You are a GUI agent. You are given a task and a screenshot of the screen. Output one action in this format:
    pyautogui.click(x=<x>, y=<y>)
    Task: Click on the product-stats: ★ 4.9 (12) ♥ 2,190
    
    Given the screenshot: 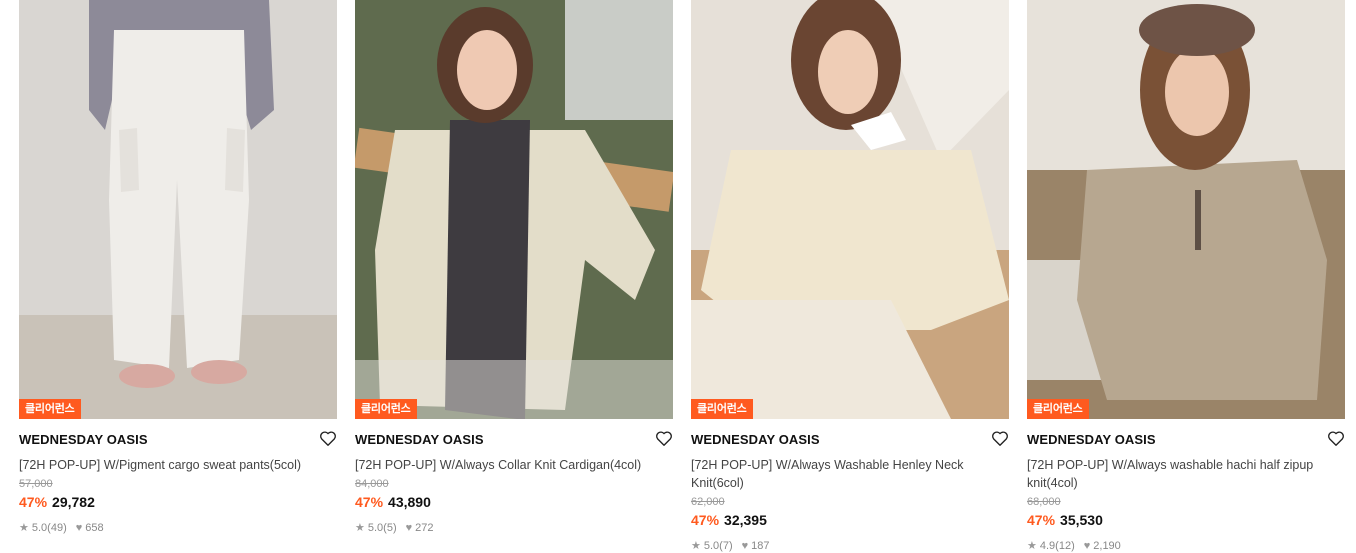 What is the action you would take?
    pyautogui.click(x=1186, y=546)
    